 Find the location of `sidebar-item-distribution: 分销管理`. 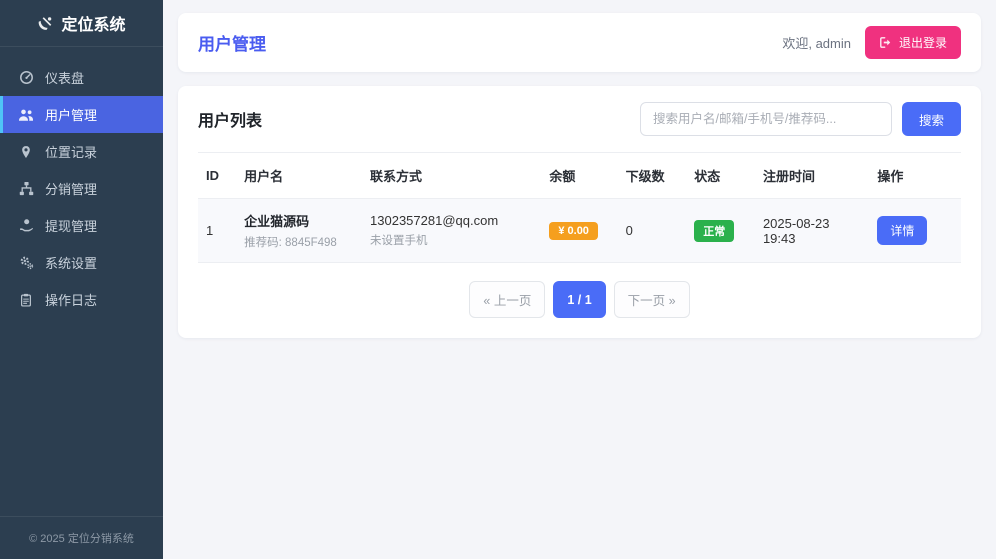

sidebar-item-distribution: 分销管理 is located at coordinates (81, 188).